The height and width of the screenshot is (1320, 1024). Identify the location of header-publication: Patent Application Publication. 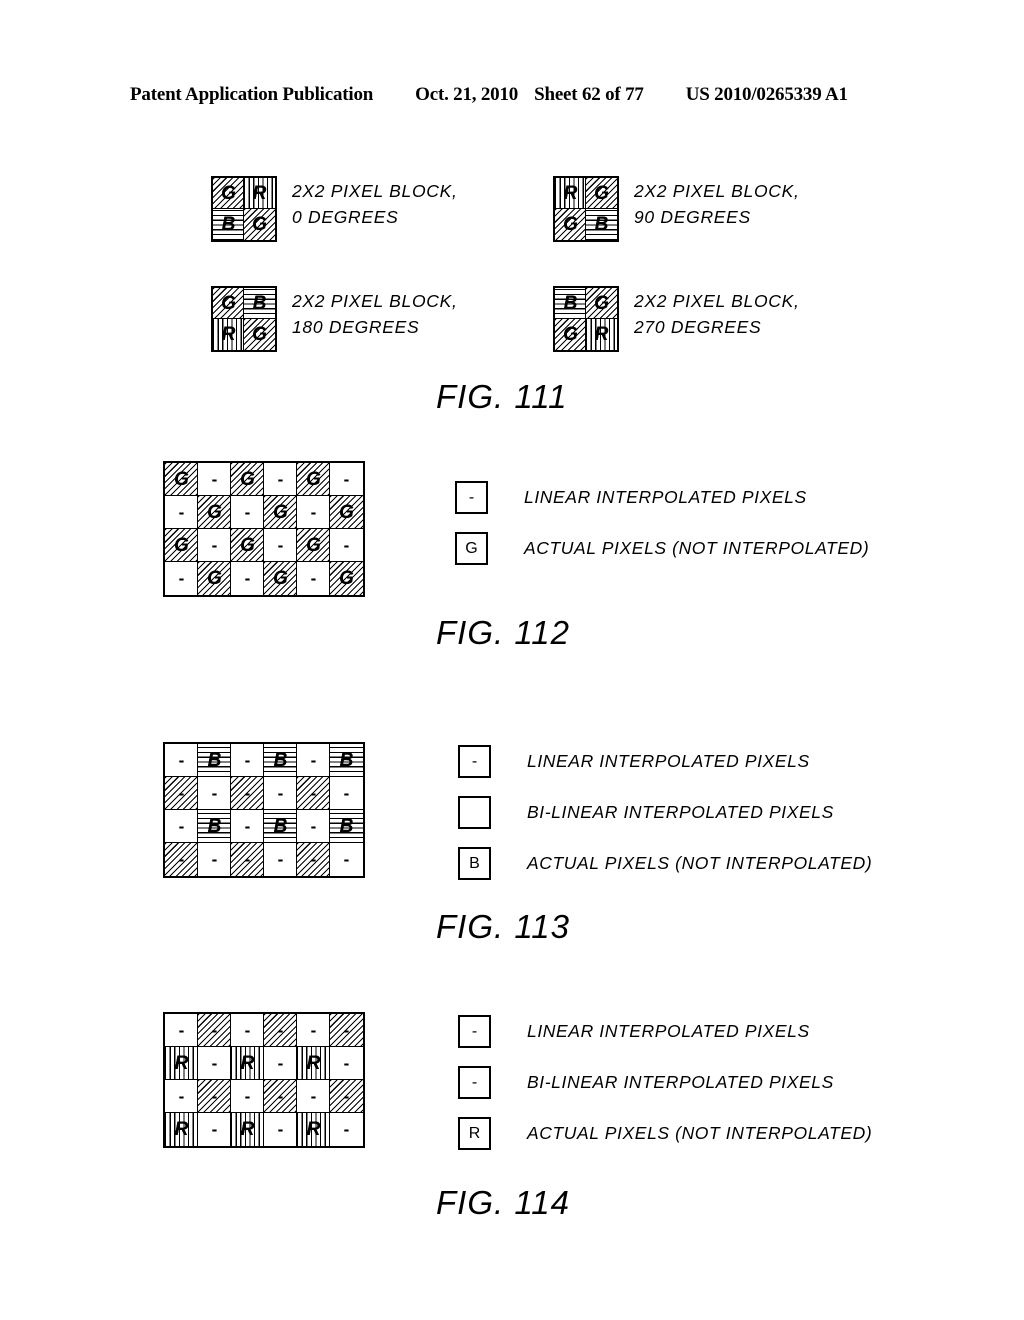
(252, 94).